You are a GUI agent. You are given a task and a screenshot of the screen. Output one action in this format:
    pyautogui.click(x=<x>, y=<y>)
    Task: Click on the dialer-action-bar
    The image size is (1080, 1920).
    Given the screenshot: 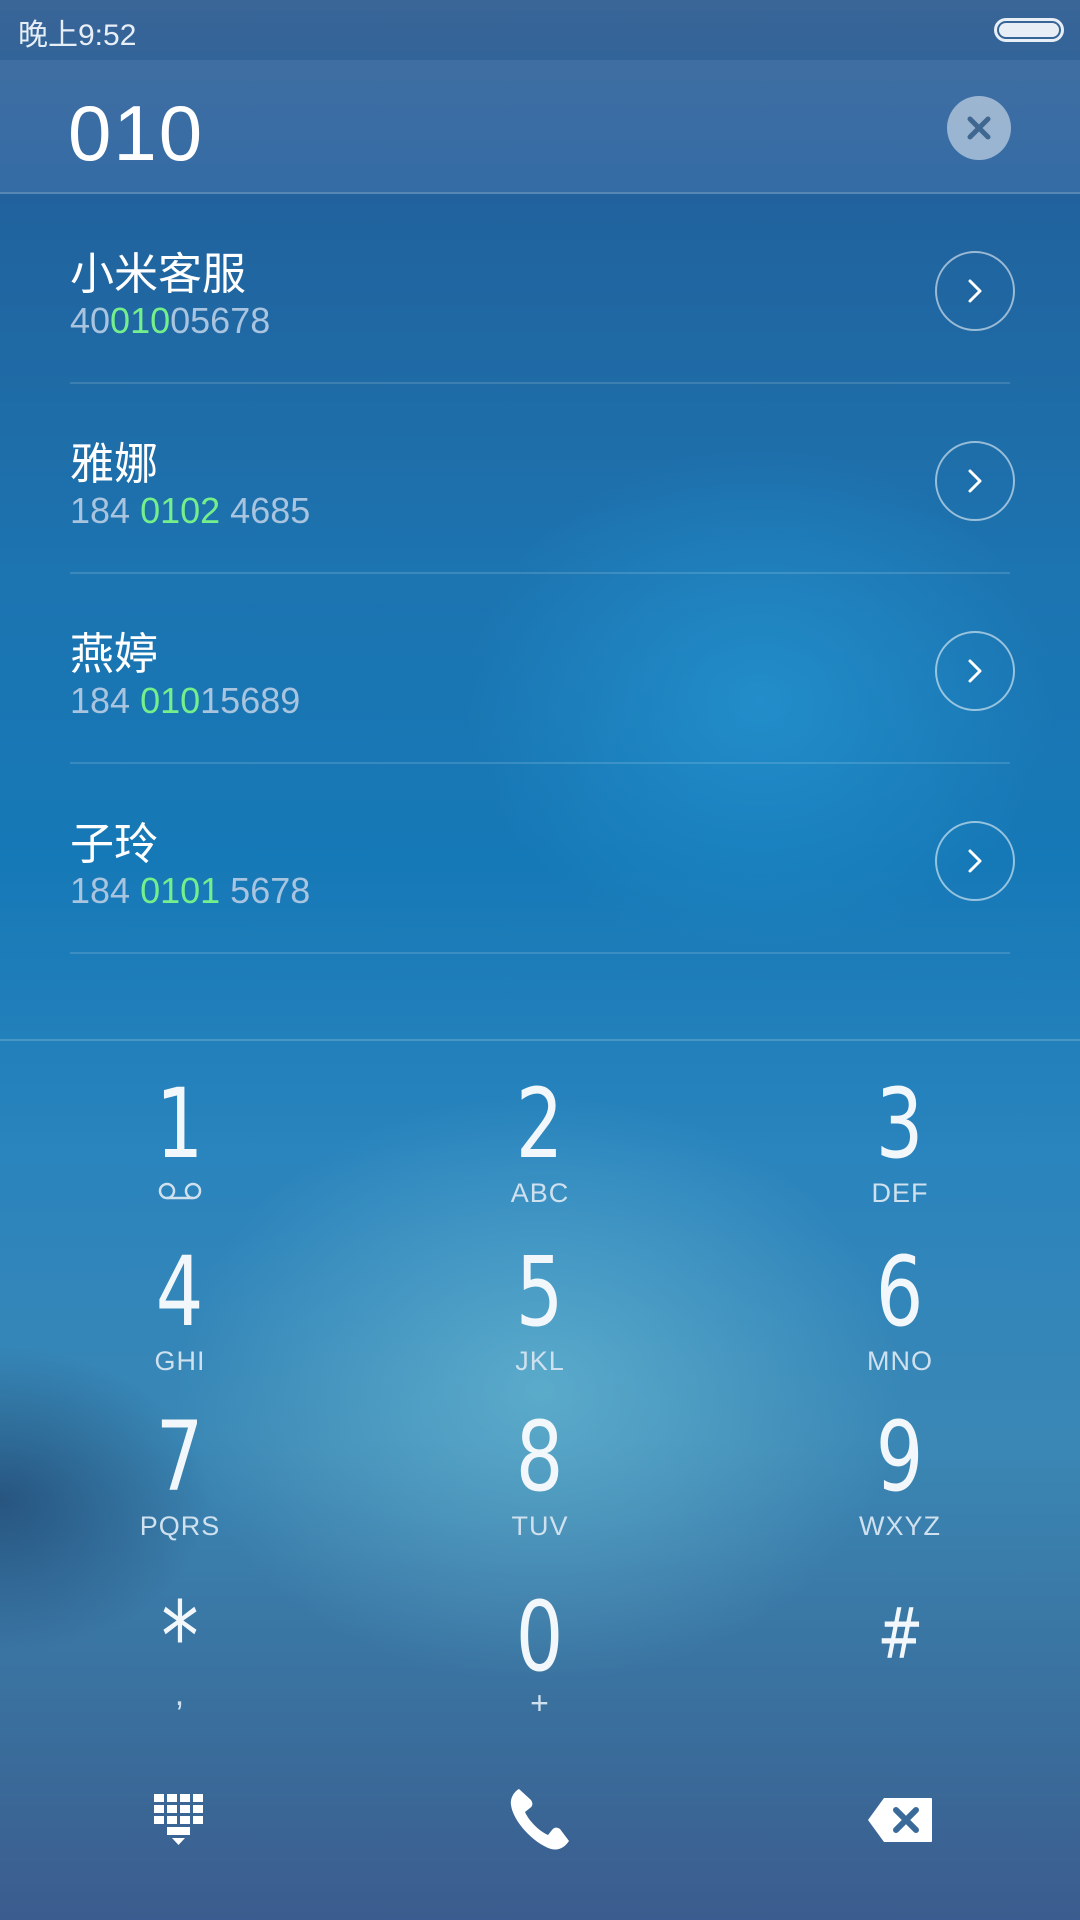 What is the action you would take?
    pyautogui.click(x=540, y=1820)
    